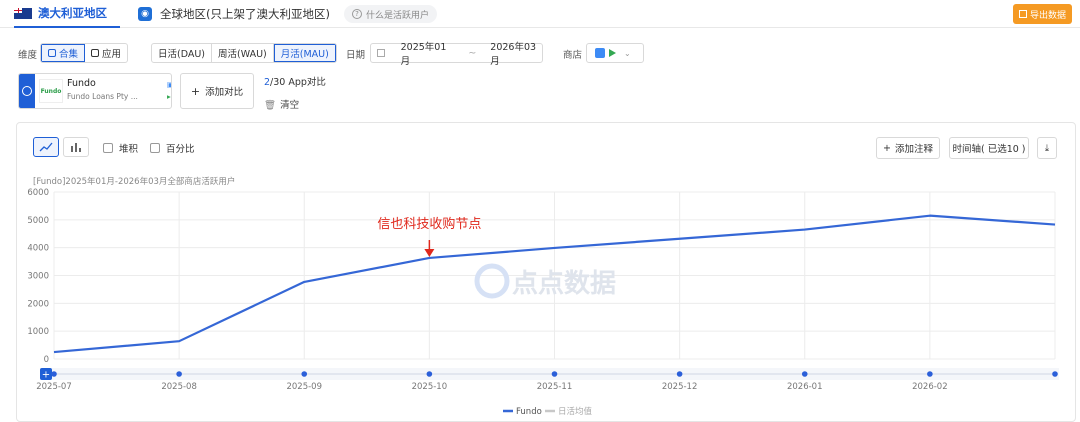 The height and width of the screenshot is (422, 1080). I want to click on x-tick-label: 2025-07, so click(54, 387).